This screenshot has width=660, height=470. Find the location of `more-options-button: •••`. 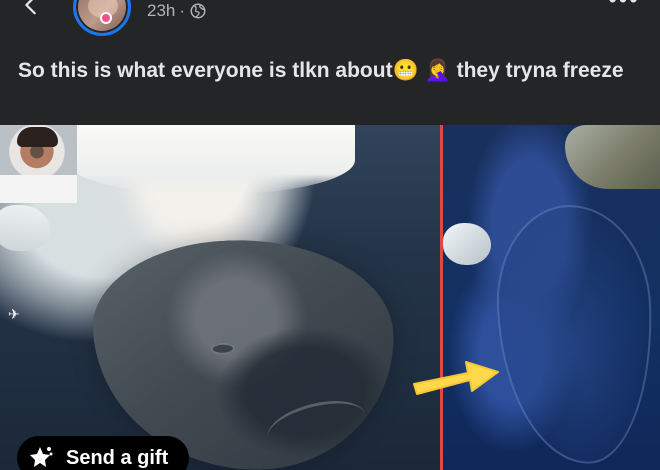

more-options-button: ••• is located at coordinates (624, 6).